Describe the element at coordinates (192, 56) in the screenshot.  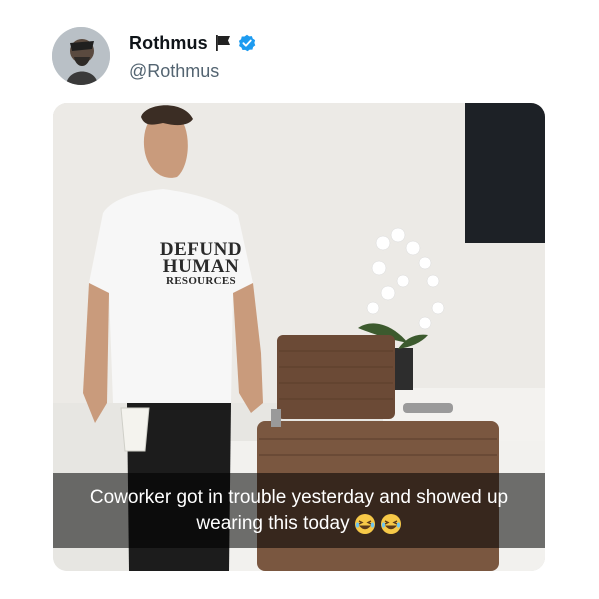
I see `author-names: Rothmus @Rothmus` at that location.